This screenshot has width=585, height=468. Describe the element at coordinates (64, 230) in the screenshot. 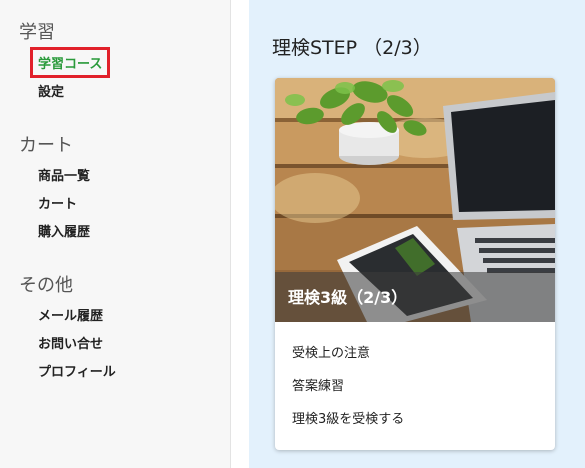

I see `sidebar-item-purchase-history: 購入履歴` at that location.